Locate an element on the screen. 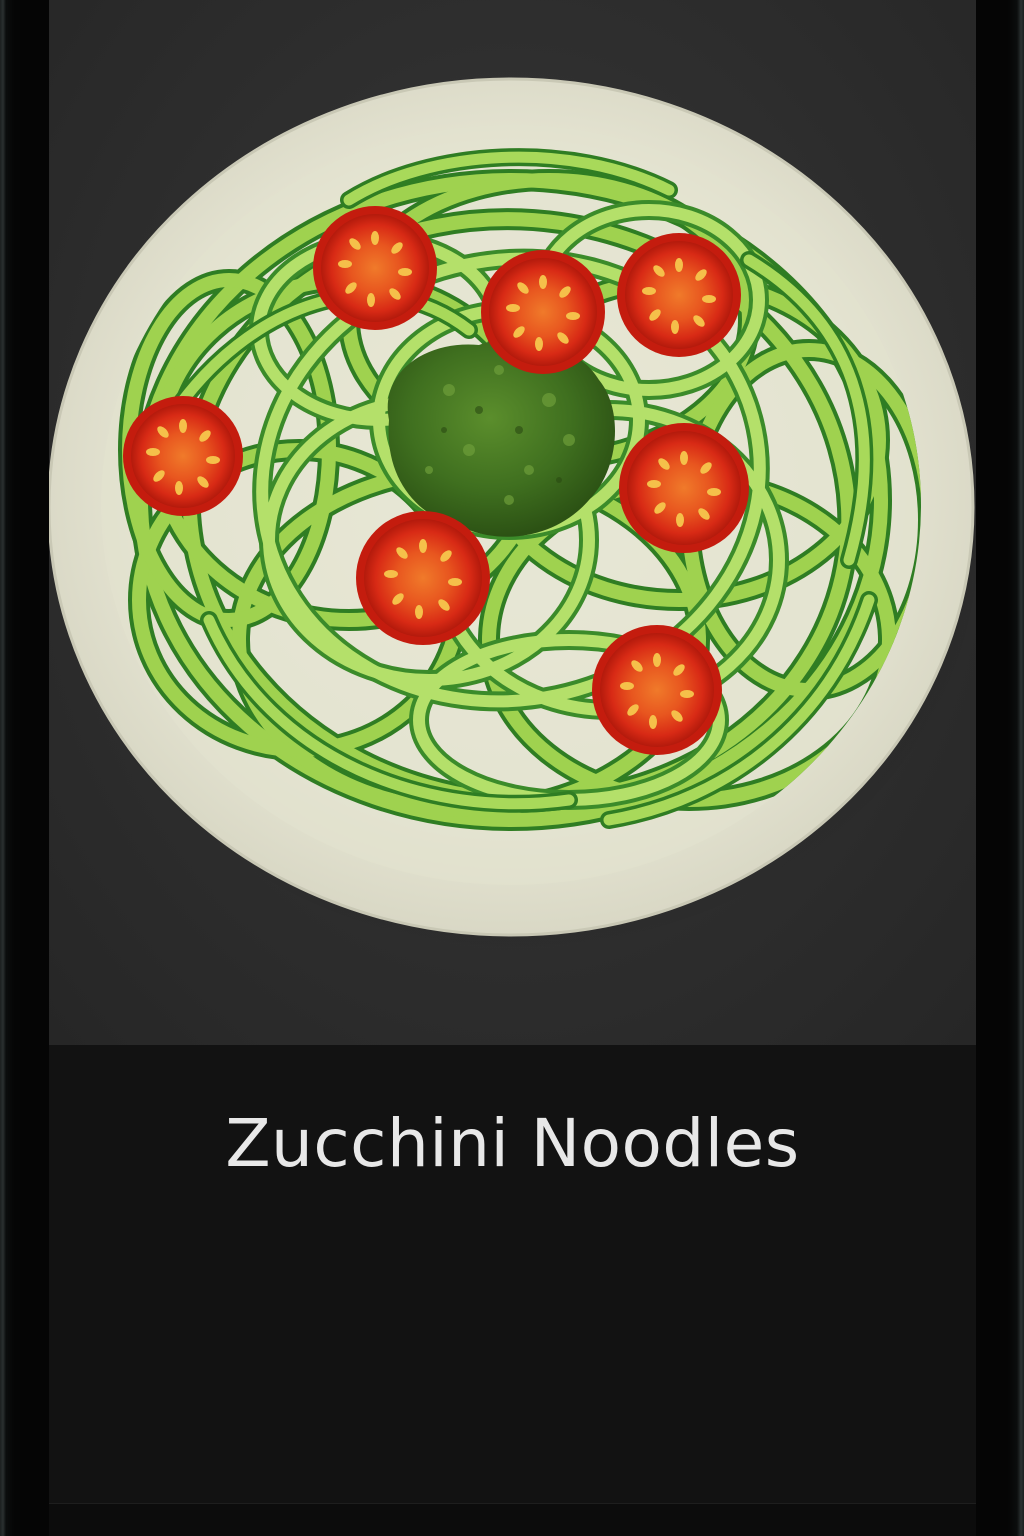  device-bezel-left is located at coordinates (25, 768).